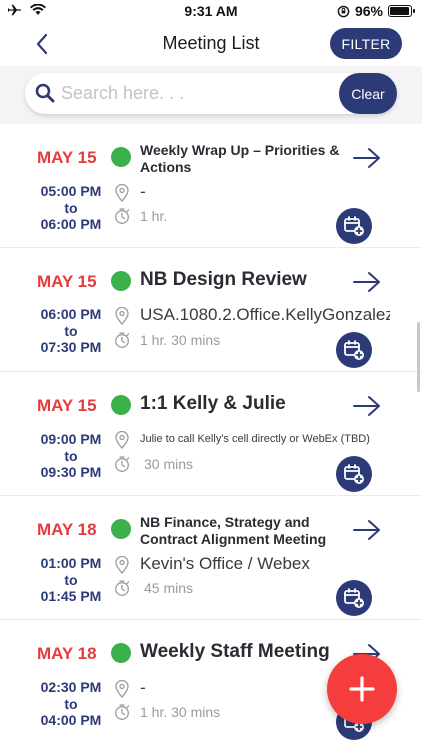 This screenshot has width=422, height=750. I want to click on meeting-end-time: 06:00 PM, so click(71, 224).